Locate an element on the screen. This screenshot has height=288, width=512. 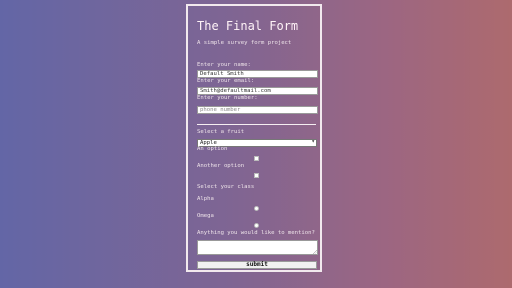
chevron-down-icon: ▾ is located at coordinates (313, 141).